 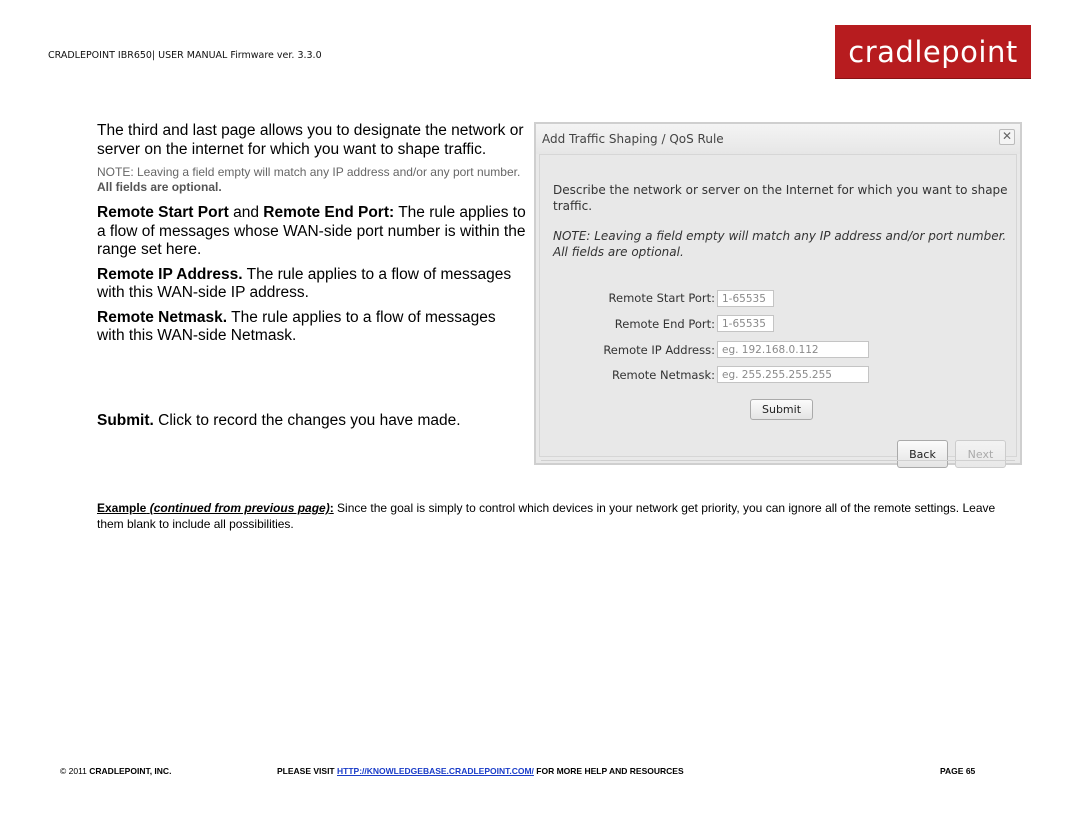 What do you see at coordinates (661, 298) in the screenshot?
I see `remote-start-port-label: Remote Start Port:` at bounding box center [661, 298].